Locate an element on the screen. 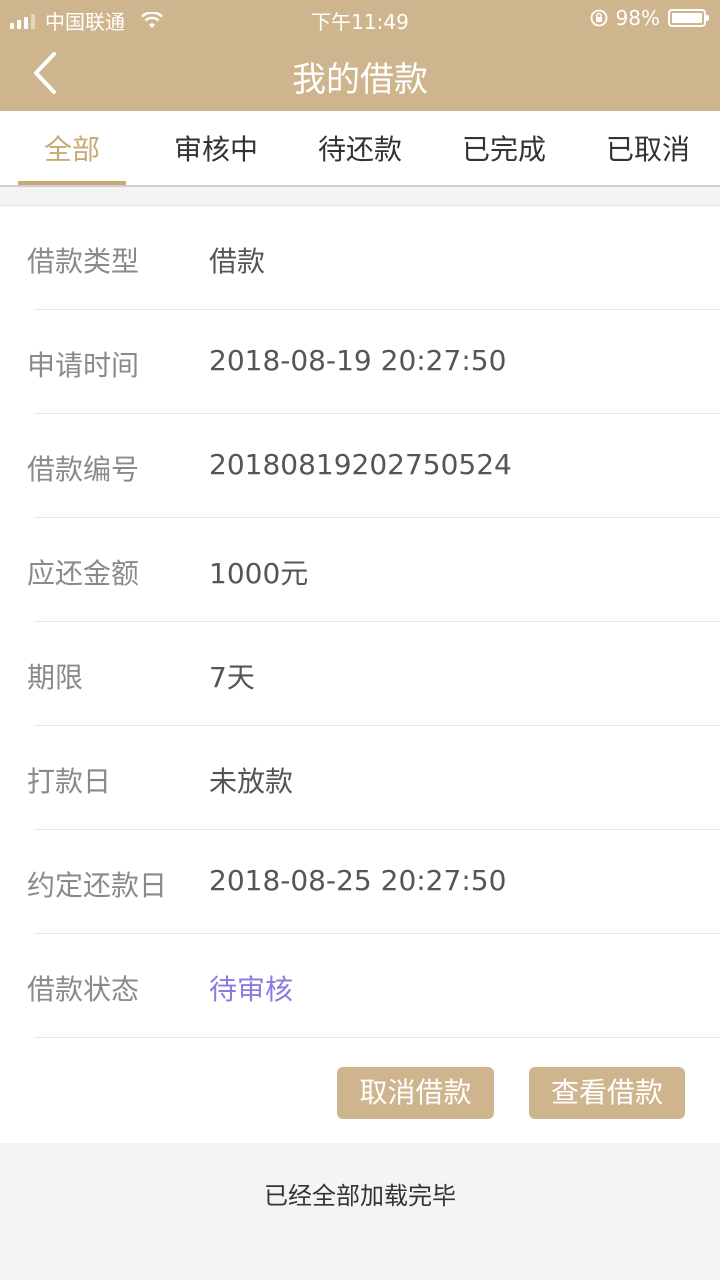 The width and height of the screenshot is (720, 1280). row-label: 期限 is located at coordinates (55, 677).